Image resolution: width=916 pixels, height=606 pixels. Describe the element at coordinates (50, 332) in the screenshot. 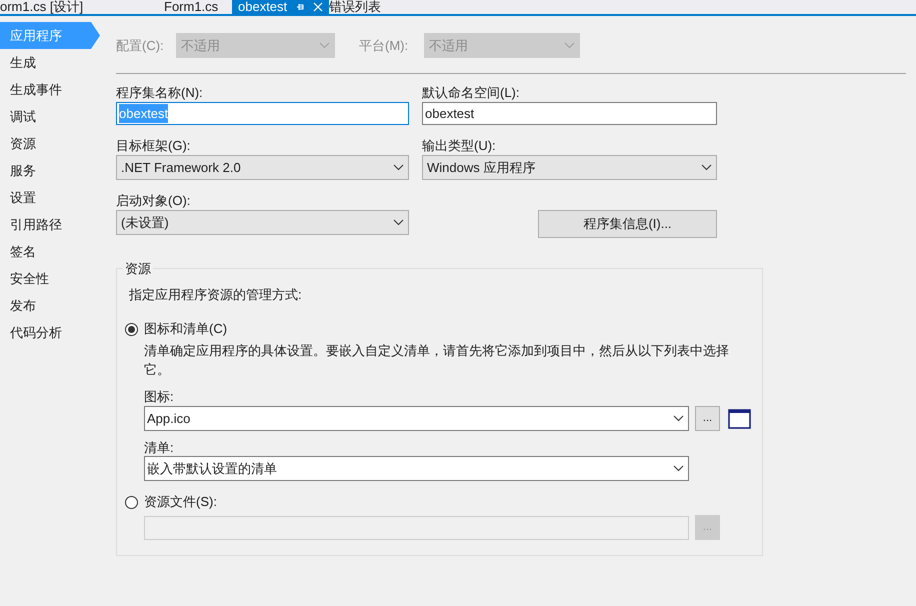

I see `sidebar-item: 代码分析` at that location.